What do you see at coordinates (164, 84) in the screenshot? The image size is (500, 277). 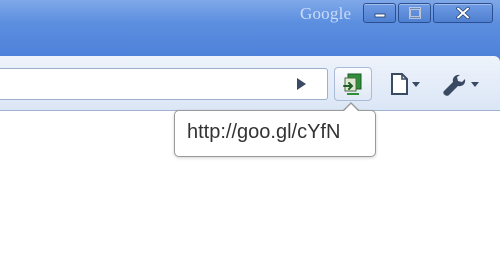 I see `address-bar` at bounding box center [164, 84].